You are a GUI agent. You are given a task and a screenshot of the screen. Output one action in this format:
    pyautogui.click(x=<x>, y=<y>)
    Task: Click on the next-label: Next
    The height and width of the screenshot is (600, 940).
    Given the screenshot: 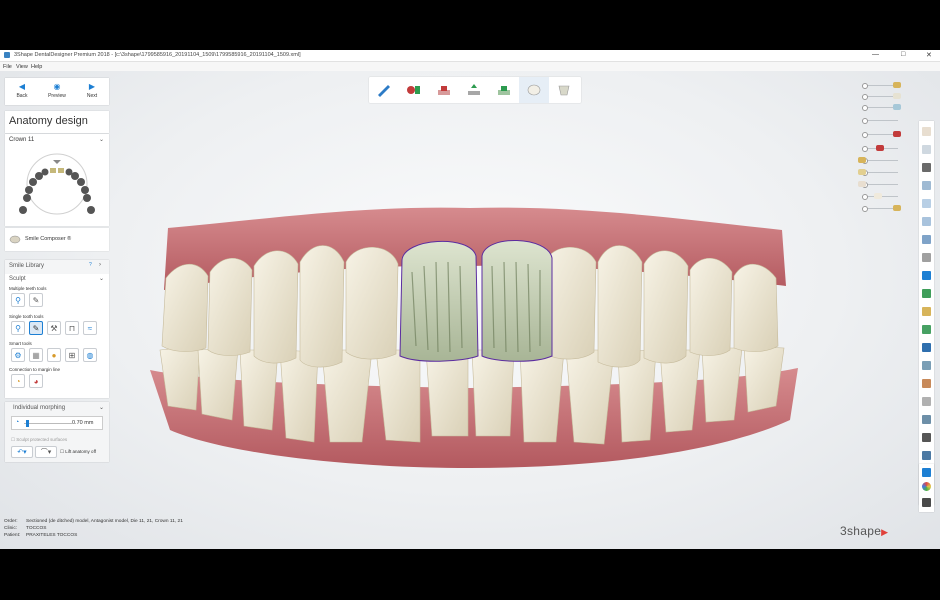 What is the action you would take?
    pyautogui.click(x=92, y=96)
    